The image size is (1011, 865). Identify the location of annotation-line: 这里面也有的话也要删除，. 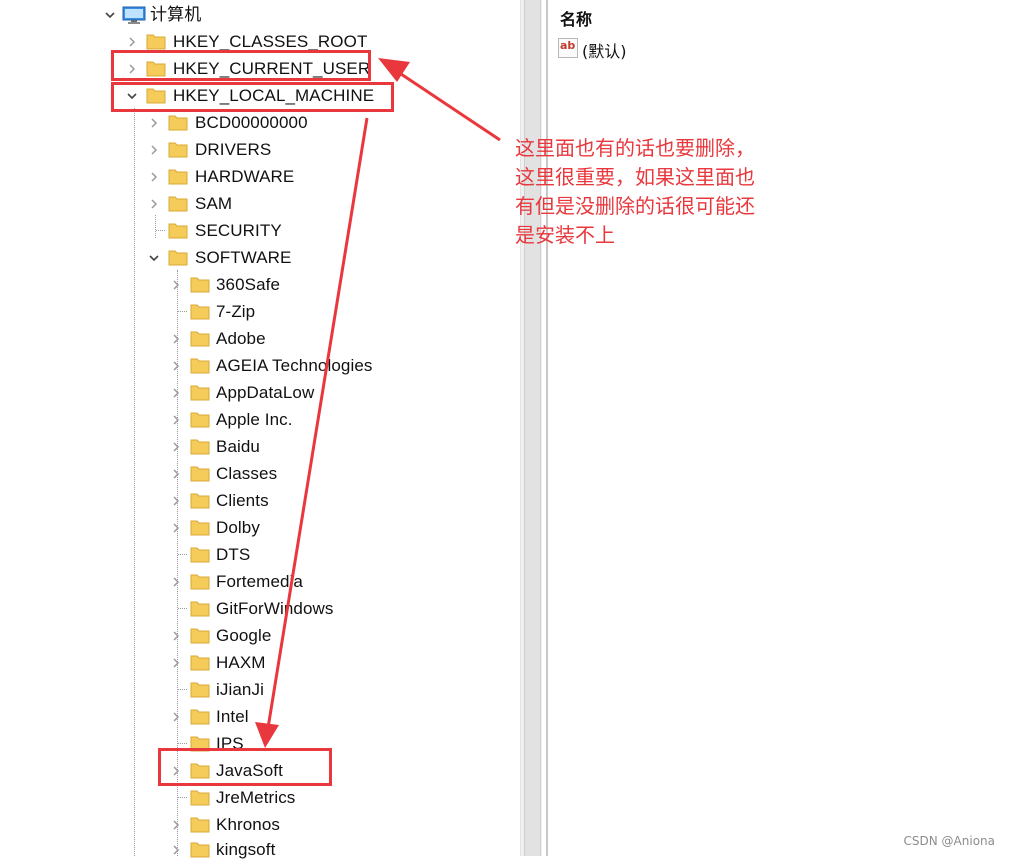
(635, 148).